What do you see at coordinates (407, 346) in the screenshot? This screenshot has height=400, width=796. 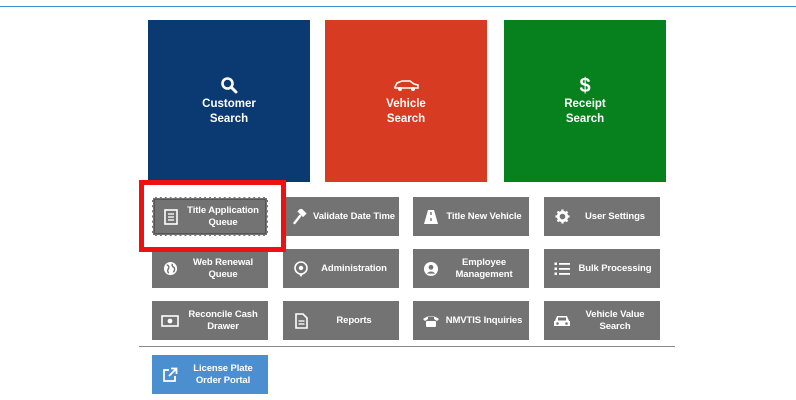 I see `section-divider` at bounding box center [407, 346].